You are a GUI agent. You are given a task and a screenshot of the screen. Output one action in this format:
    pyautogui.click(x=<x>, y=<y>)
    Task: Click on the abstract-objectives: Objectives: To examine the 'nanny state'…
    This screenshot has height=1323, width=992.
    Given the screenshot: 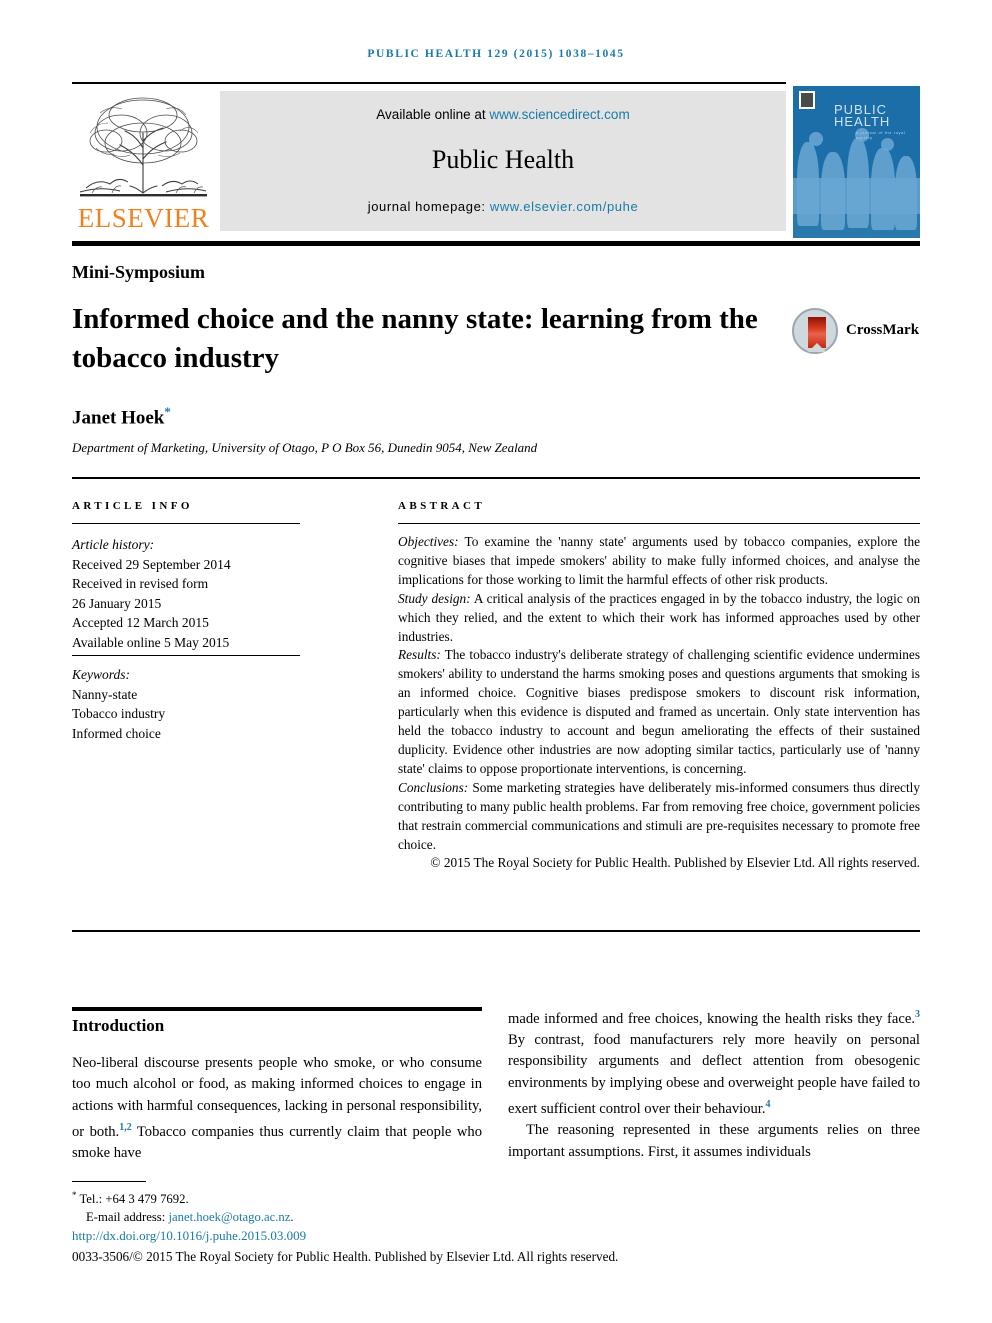 What is the action you would take?
    pyautogui.click(x=659, y=561)
    